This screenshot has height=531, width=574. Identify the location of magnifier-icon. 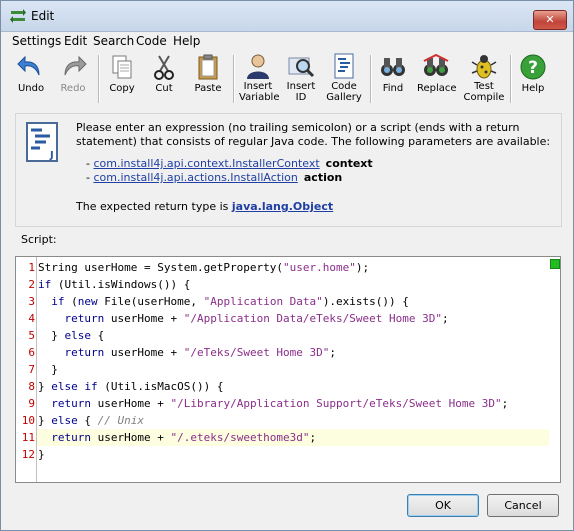
(301, 67).